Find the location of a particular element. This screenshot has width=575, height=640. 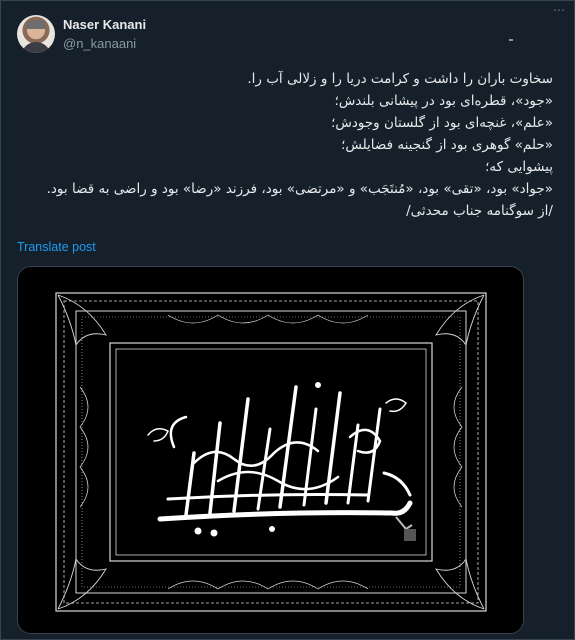

translate-post-link: Translate post is located at coordinates (56, 247).